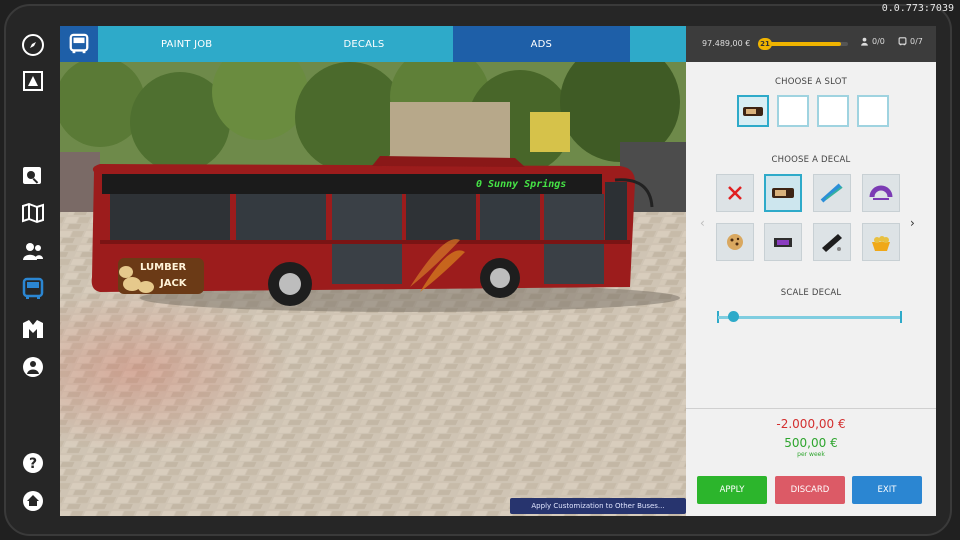 This screenshot has height=540, width=960. I want to click on buses-count: 0/7, so click(910, 41).